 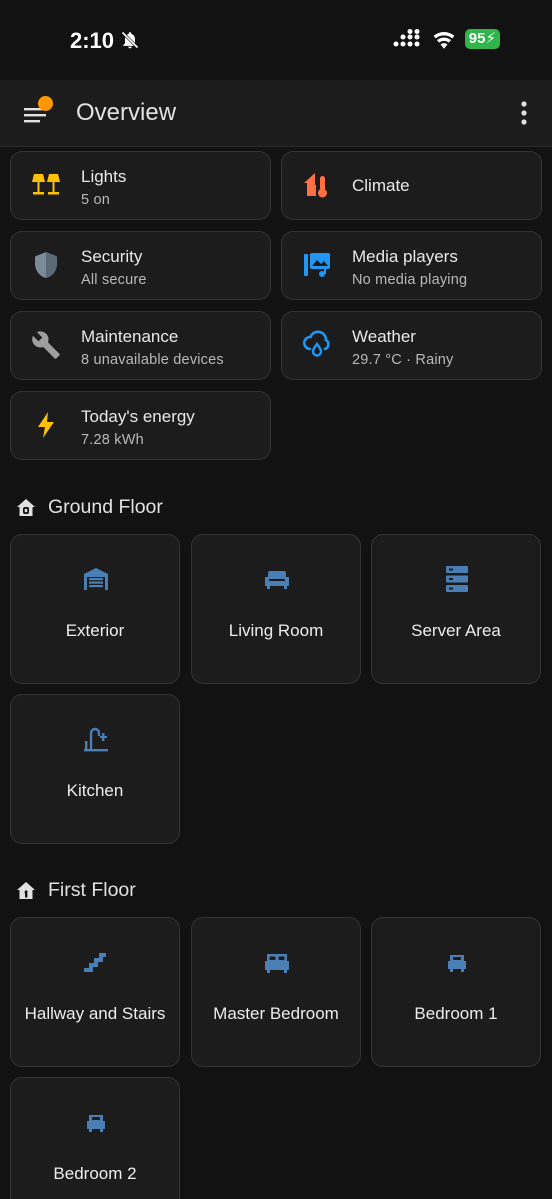 I want to click on summary-tile-energy: Today's energy 7.28 kWh, so click(x=140, y=425).